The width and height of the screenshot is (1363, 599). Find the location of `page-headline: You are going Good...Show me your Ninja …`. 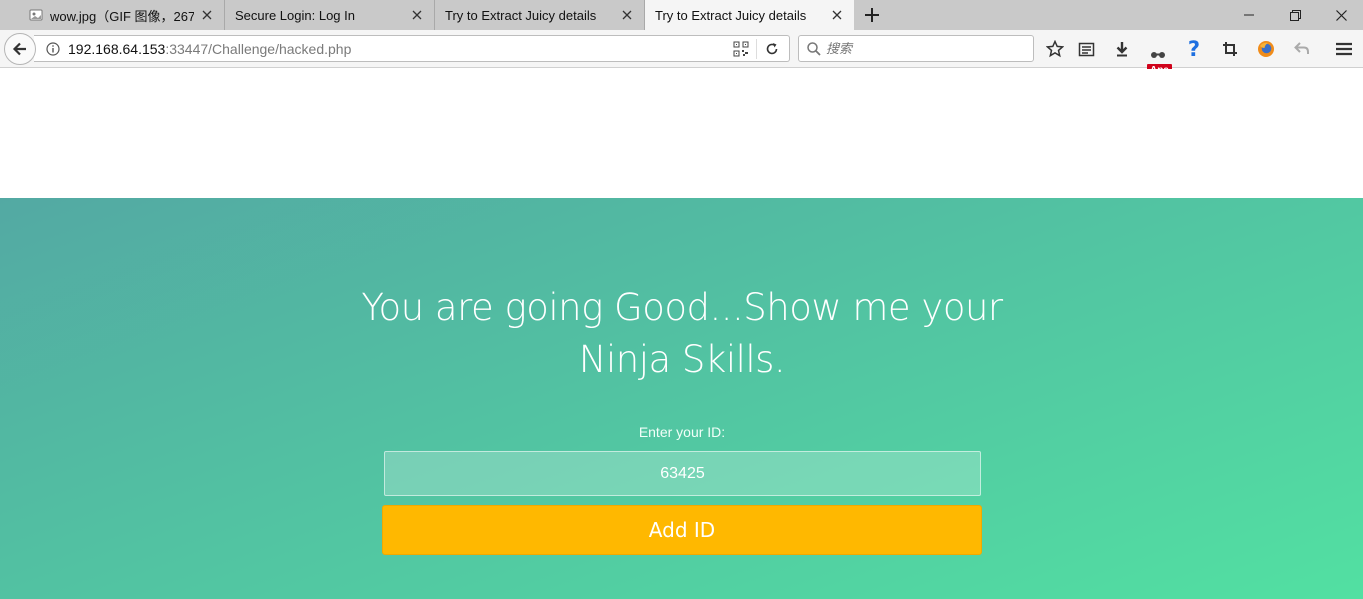

page-headline: You are going Good...Show me your Ninja … is located at coordinates (682, 333).